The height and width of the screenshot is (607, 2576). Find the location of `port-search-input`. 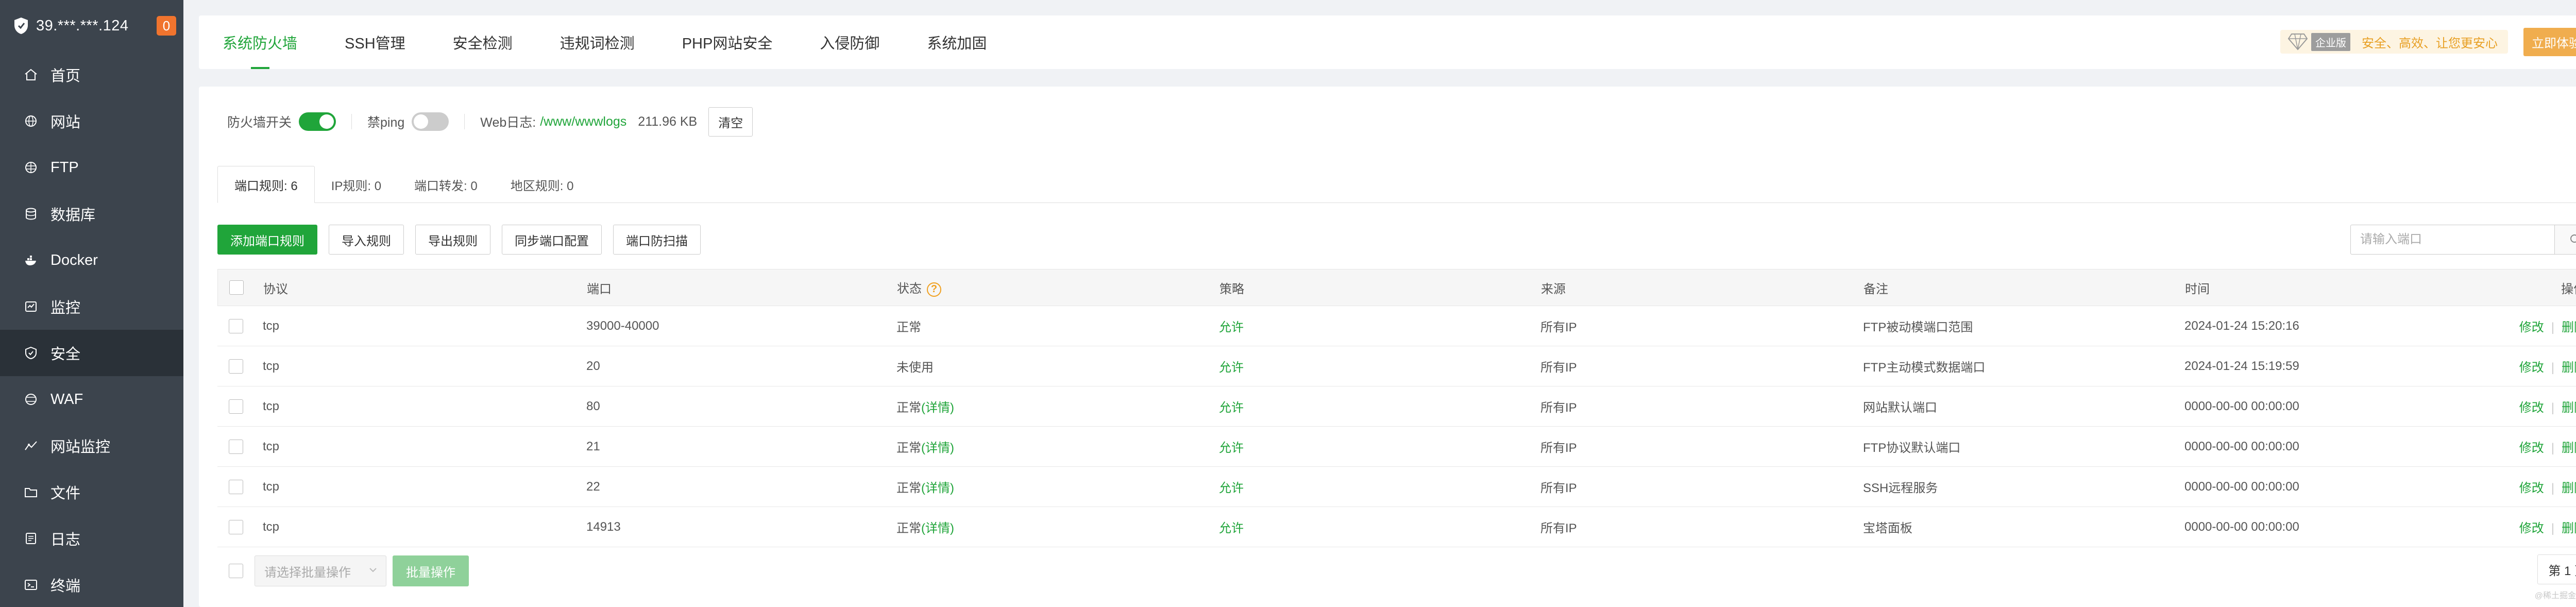

port-search-input is located at coordinates (2452, 240).